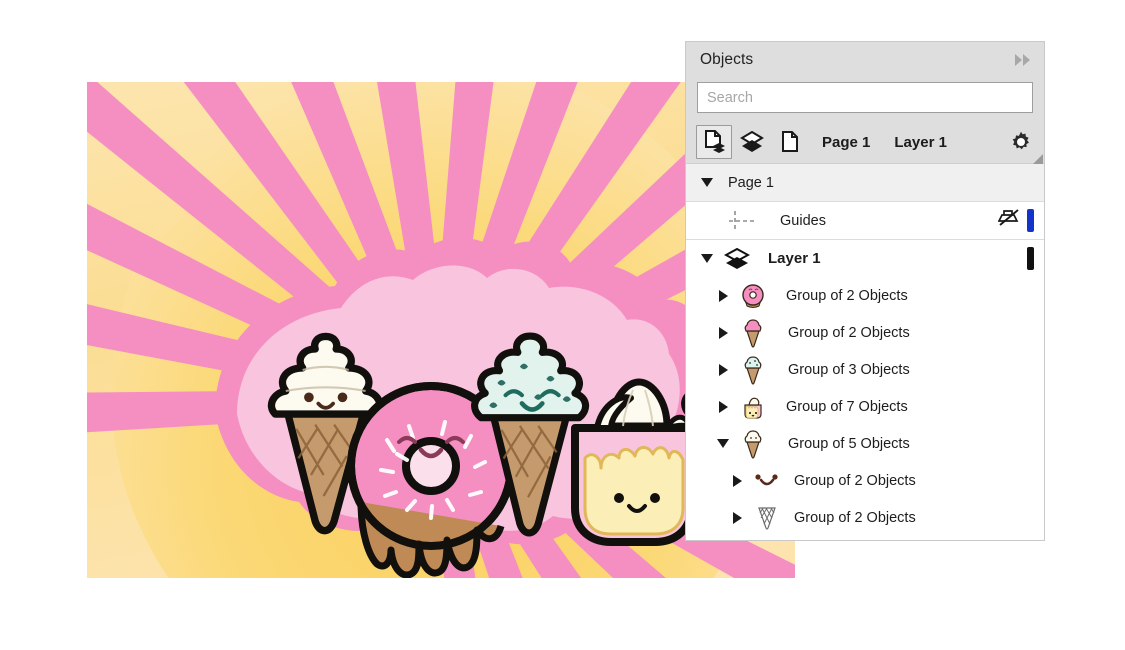 This screenshot has height=650, width=1125. I want to click on tree-row-group-pink-cone: Group of 2 Objects, so click(865, 332).